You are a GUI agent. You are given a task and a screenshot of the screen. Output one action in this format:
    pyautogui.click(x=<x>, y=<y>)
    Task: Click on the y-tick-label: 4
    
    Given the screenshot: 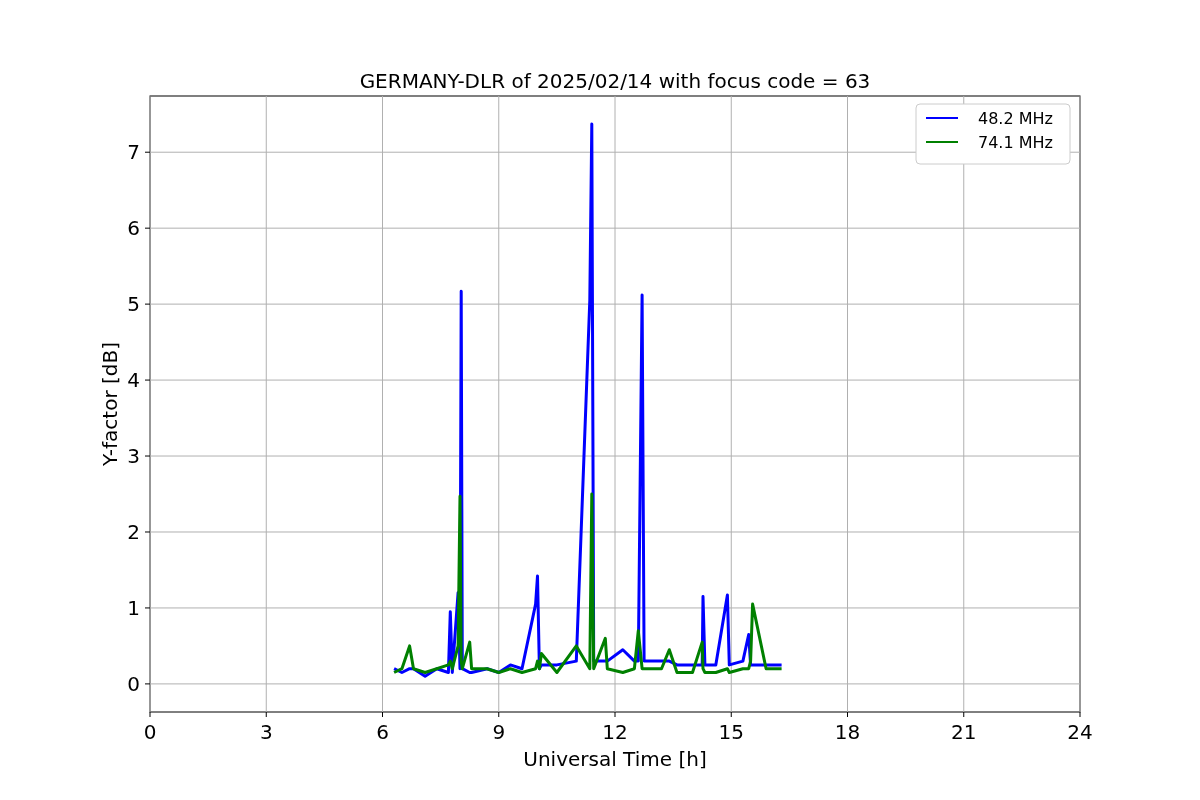 What is the action you would take?
    pyautogui.click(x=133, y=380)
    